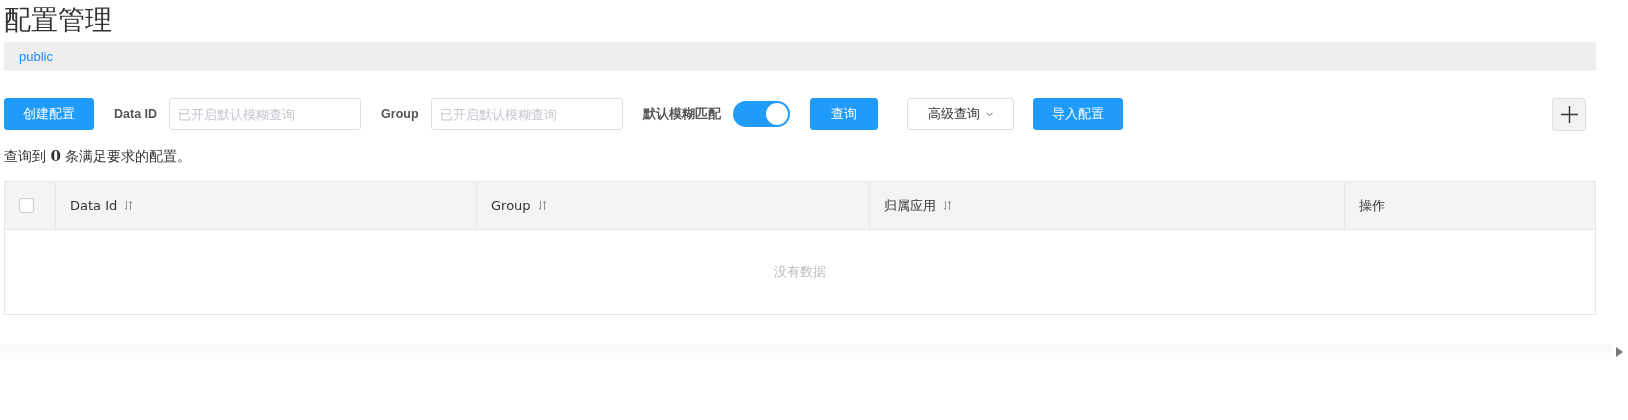 Image resolution: width=1628 pixels, height=420 pixels. Describe the element at coordinates (1077, 114) in the screenshot. I see `import-config-button: 导入配置` at that location.